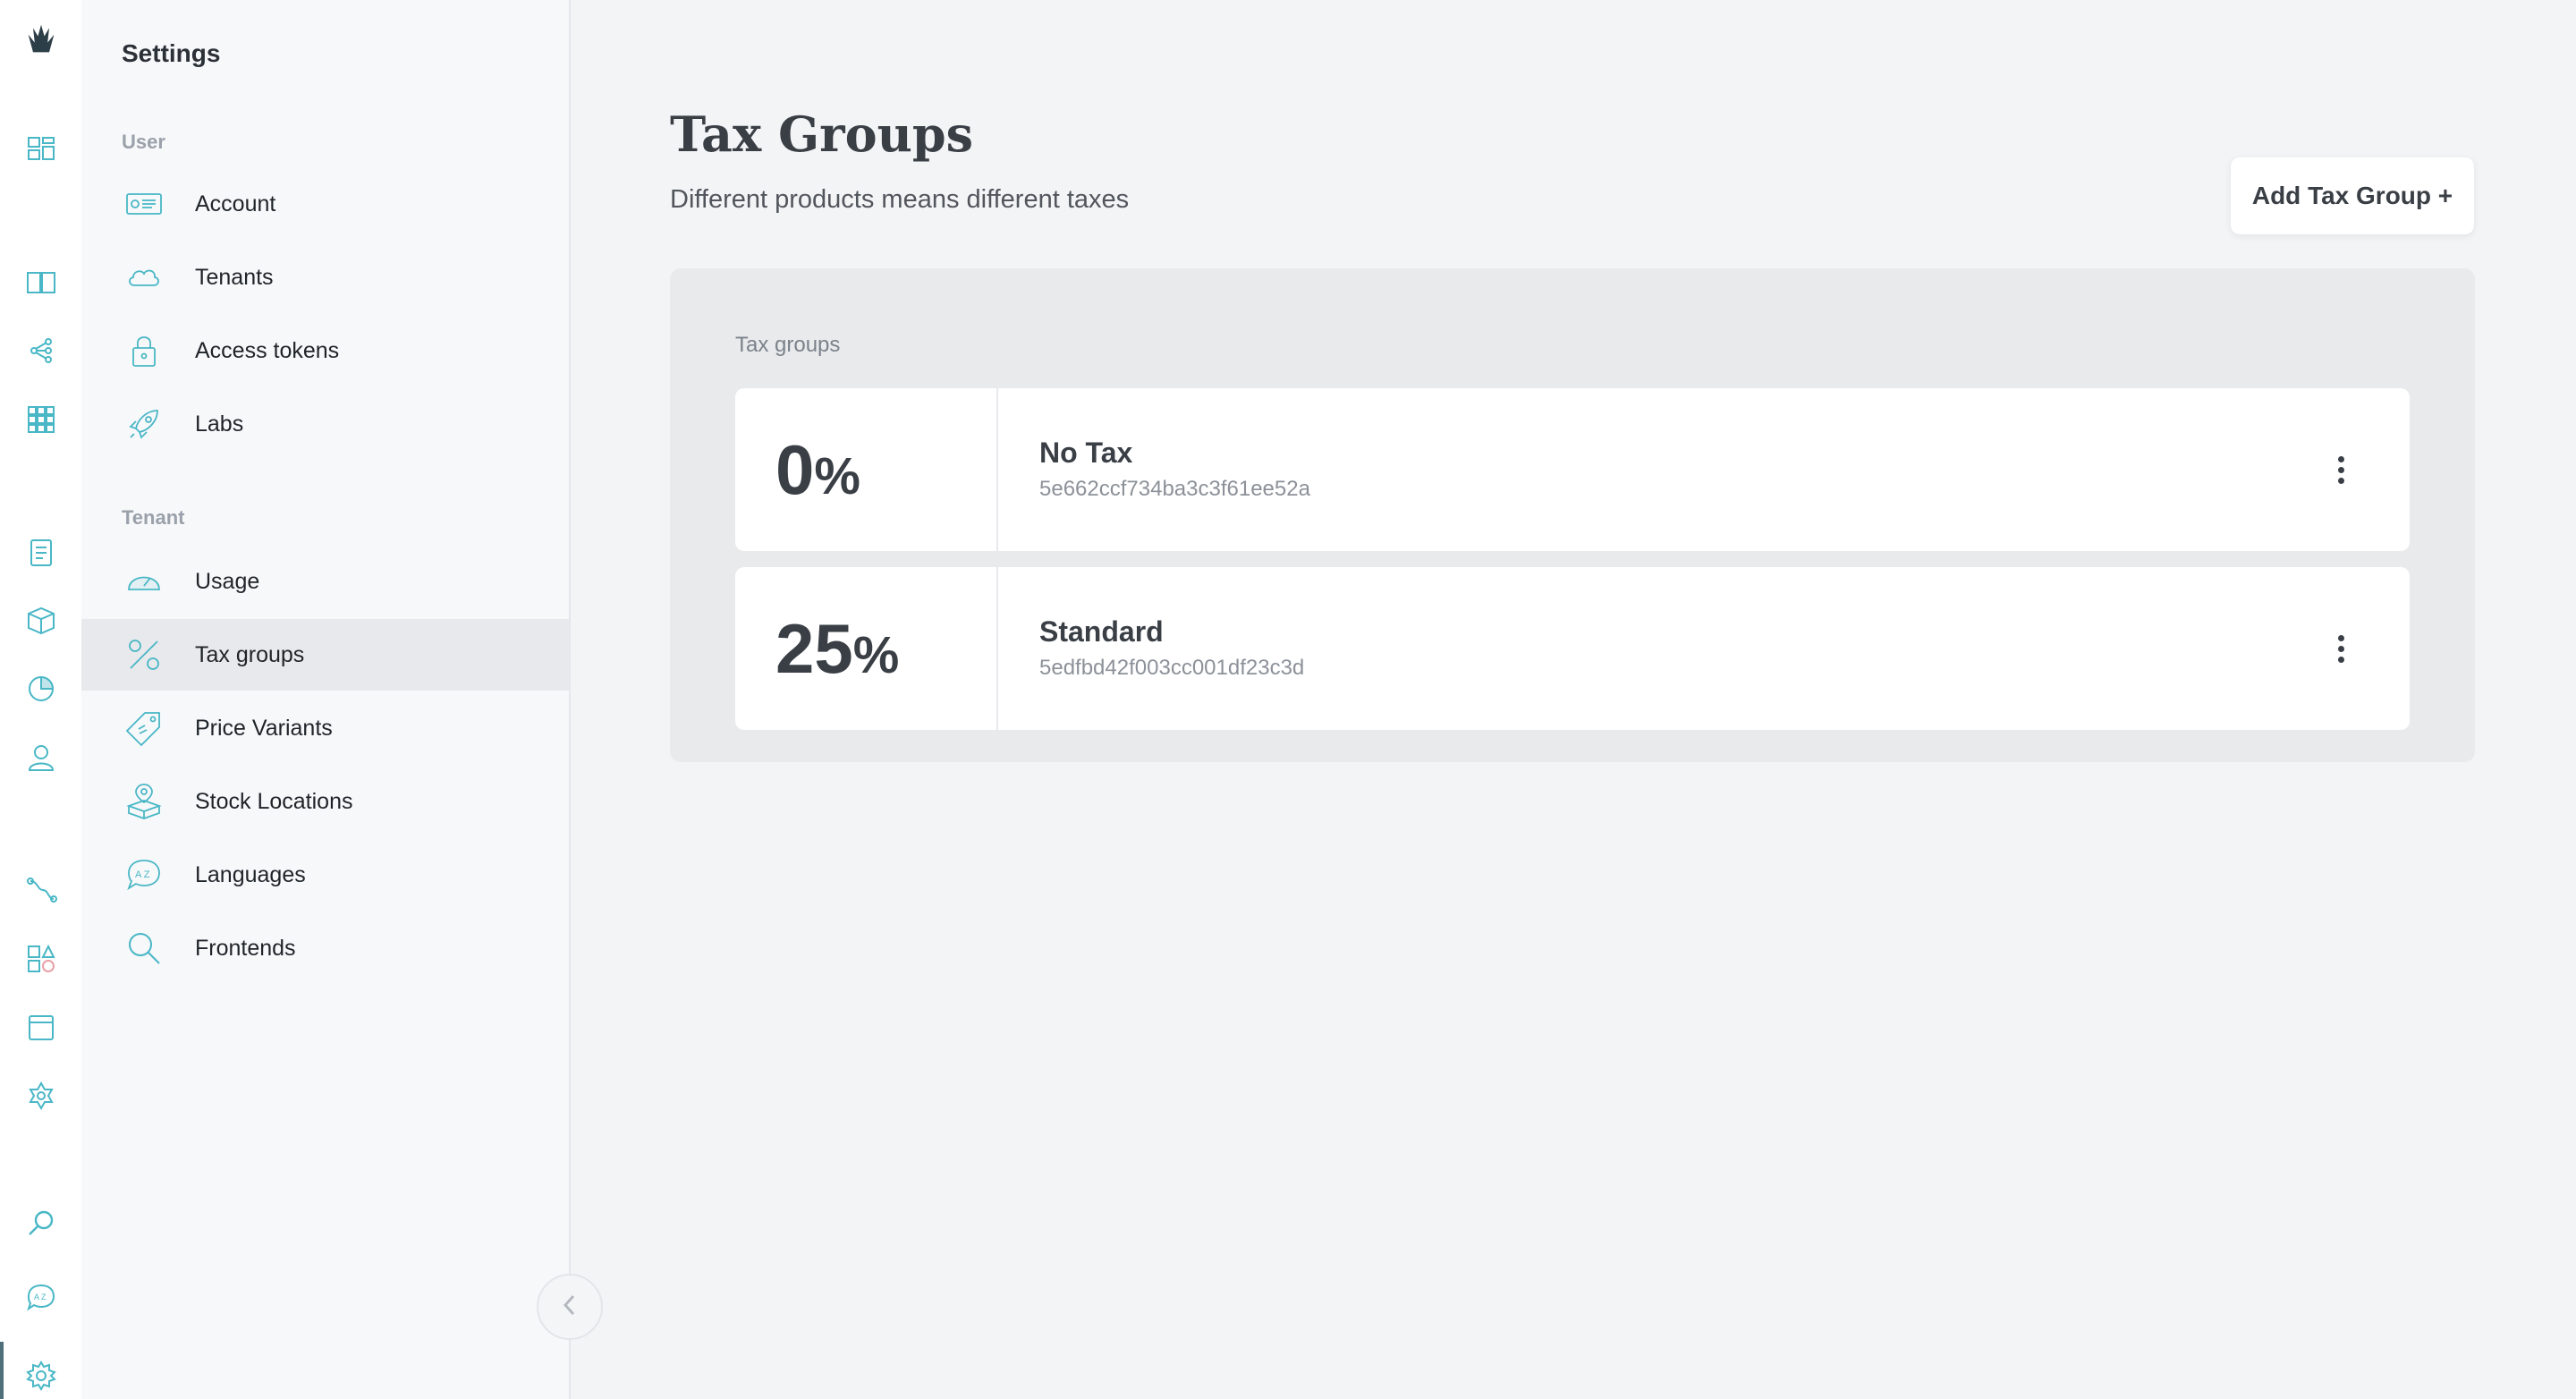 The image size is (2576, 1399). I want to click on tax-rate-cell: 0%, so click(866, 469).